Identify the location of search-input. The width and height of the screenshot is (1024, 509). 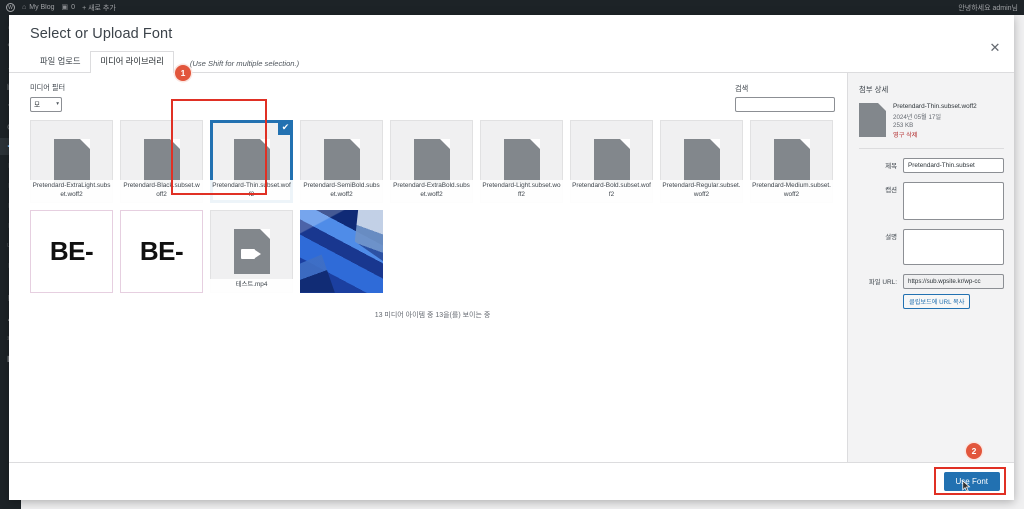
(785, 104).